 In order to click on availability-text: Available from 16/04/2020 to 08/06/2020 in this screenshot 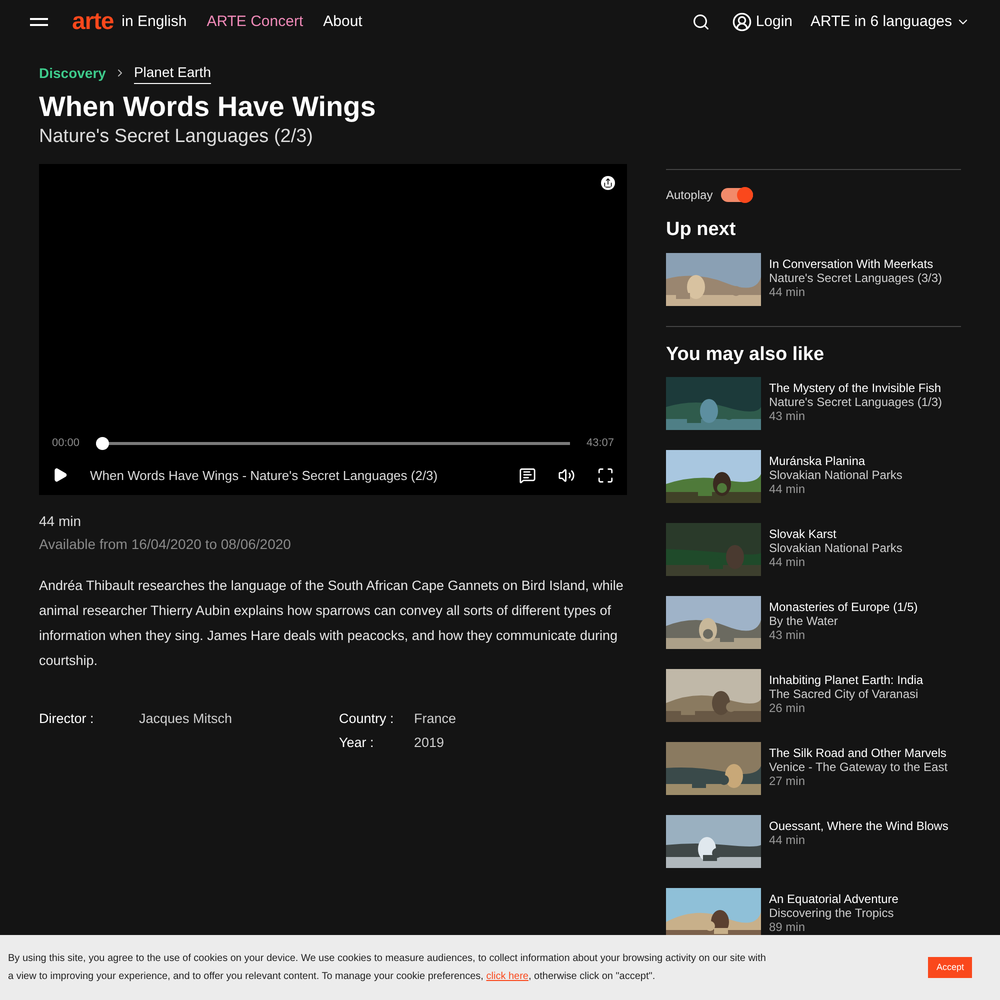, I will do `click(165, 544)`.